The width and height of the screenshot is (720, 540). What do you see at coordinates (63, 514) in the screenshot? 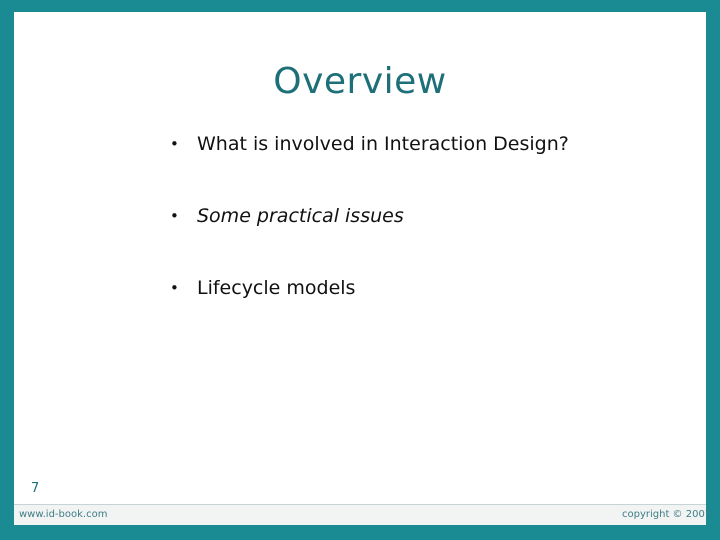
I see `footer-website: www.id-book.com` at bounding box center [63, 514].